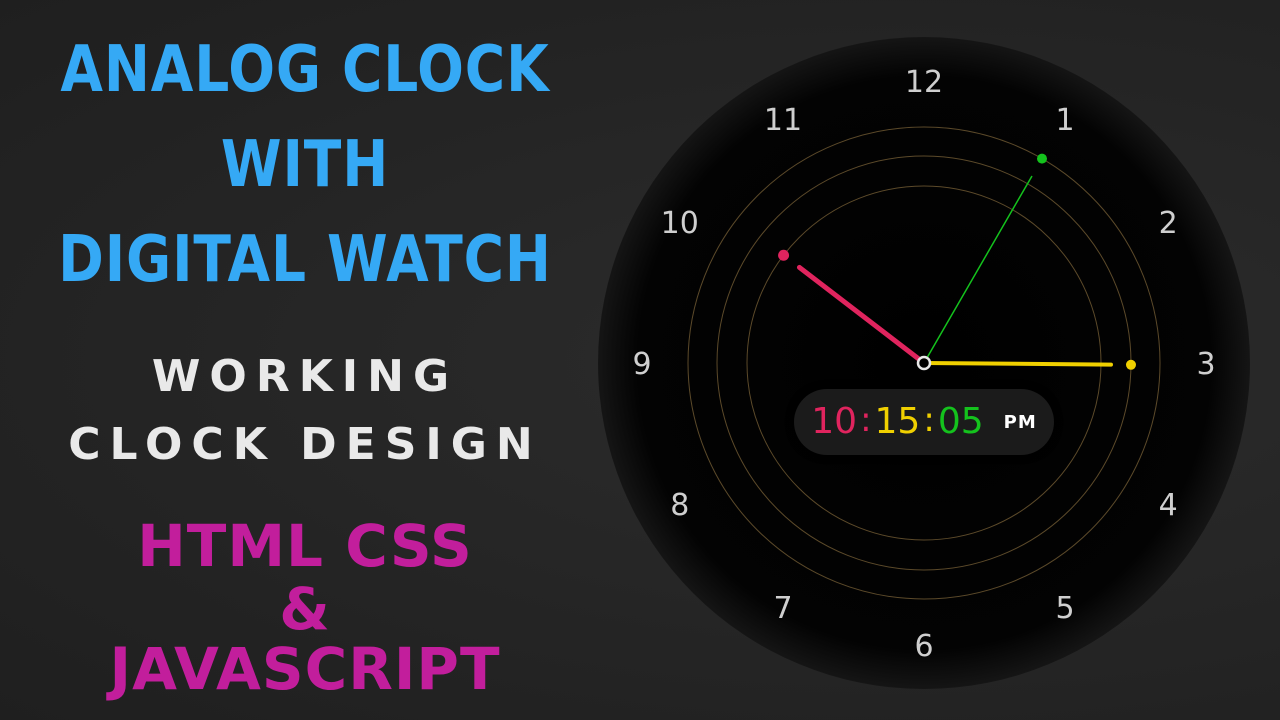 This screenshot has width=1280, height=720. Describe the element at coordinates (1042, 158) in the screenshot. I see `second-hand-tip` at that location.